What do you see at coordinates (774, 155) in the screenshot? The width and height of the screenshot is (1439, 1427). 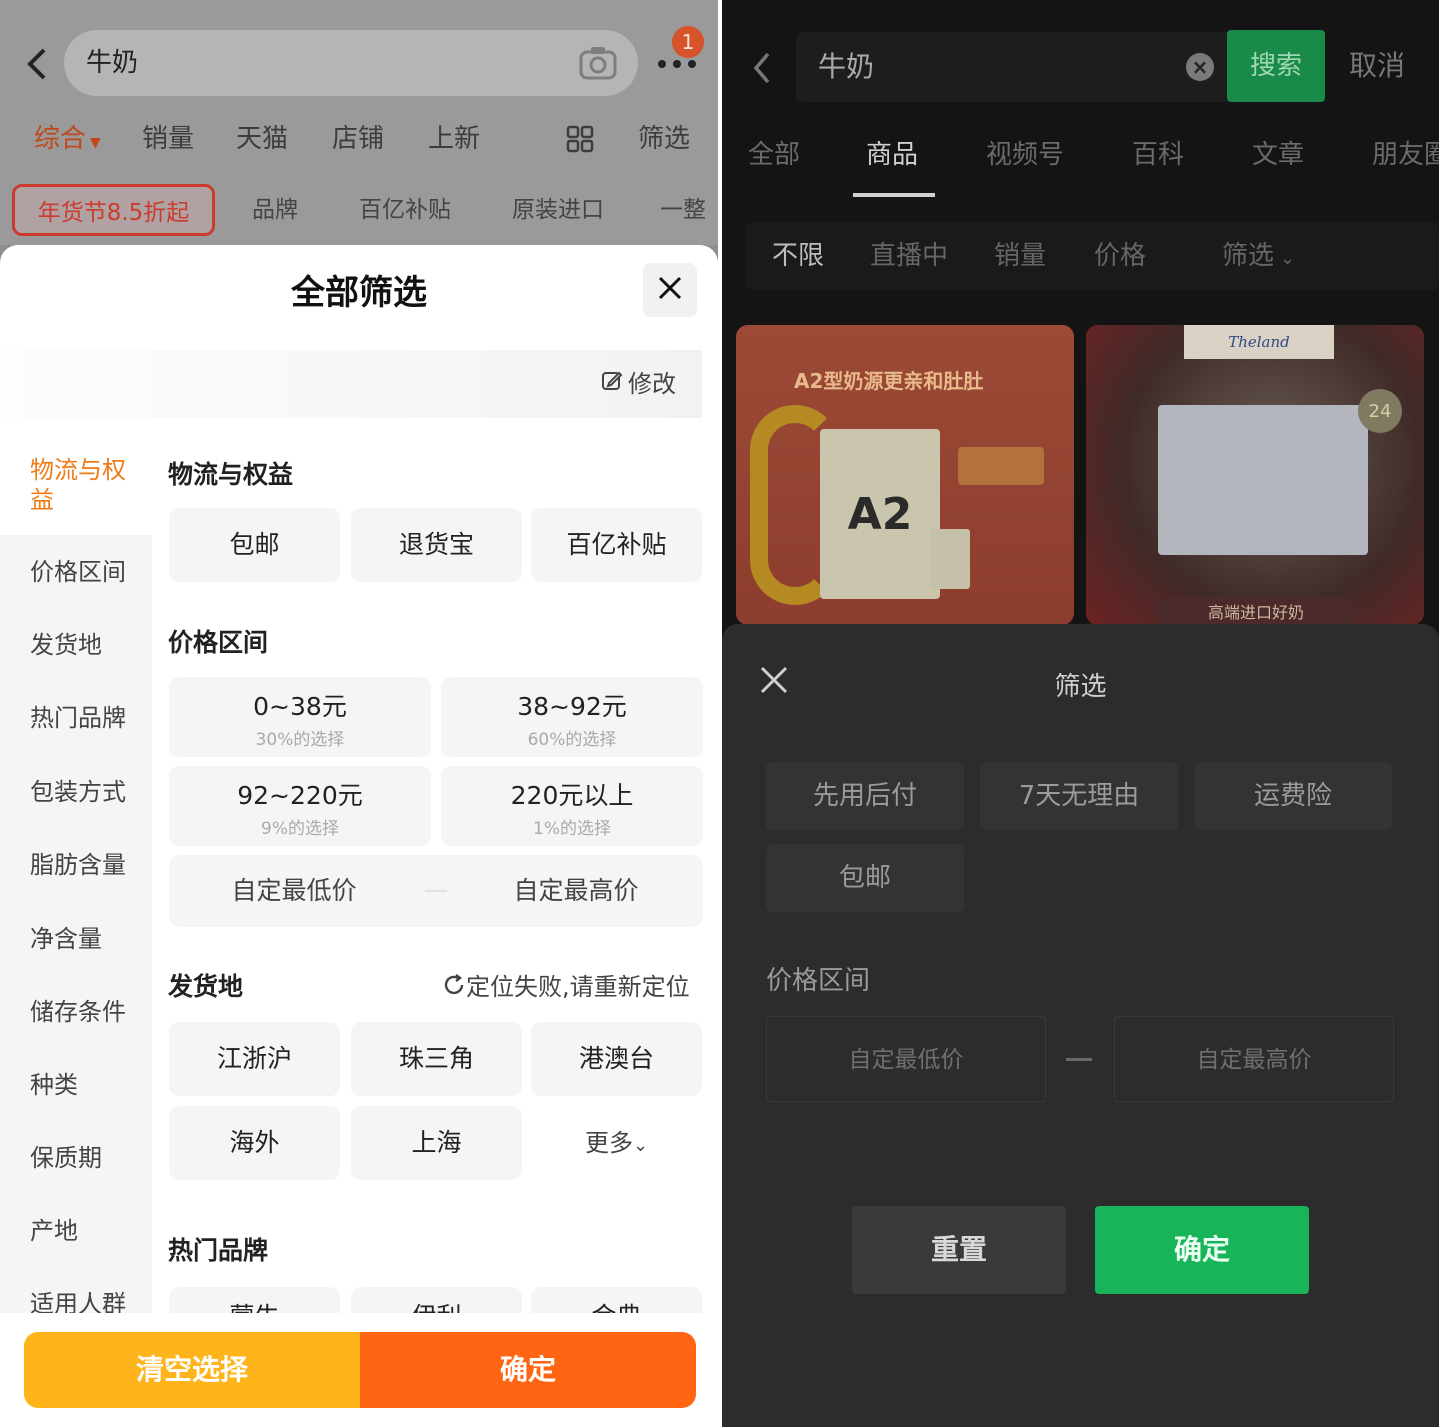 I see `tab-all: 全部` at bounding box center [774, 155].